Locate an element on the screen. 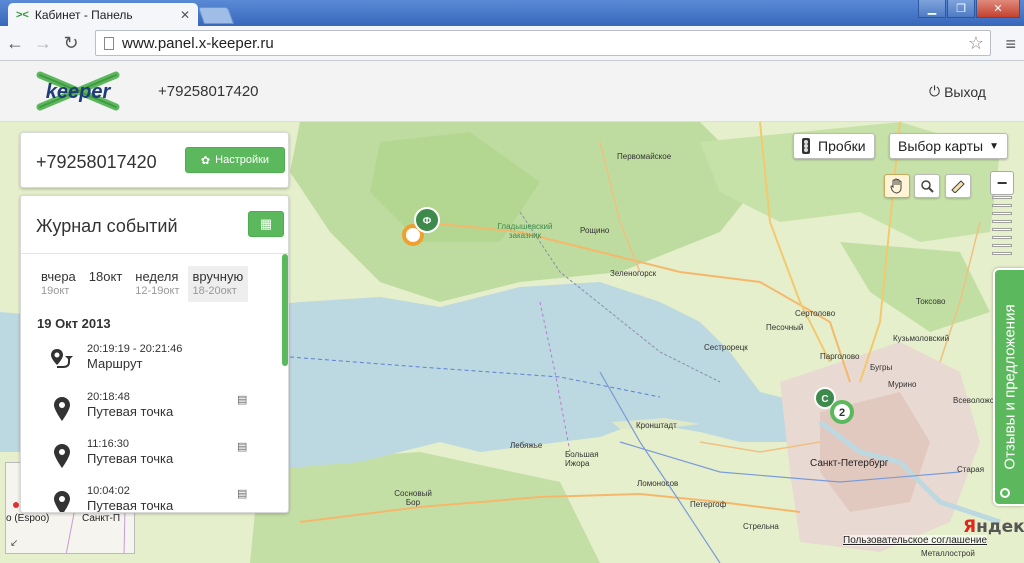 This screenshot has height=563, width=1024. event-time: 10:04:02 is located at coordinates (108, 491).